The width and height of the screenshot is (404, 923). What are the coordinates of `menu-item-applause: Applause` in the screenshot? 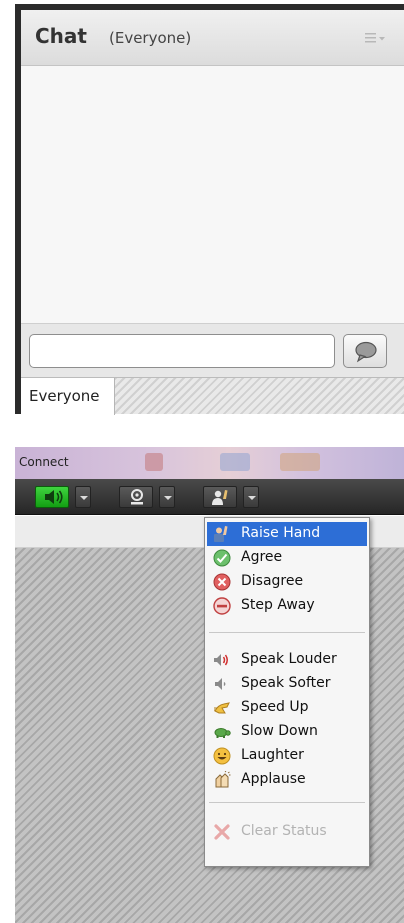 It's located at (287, 780).